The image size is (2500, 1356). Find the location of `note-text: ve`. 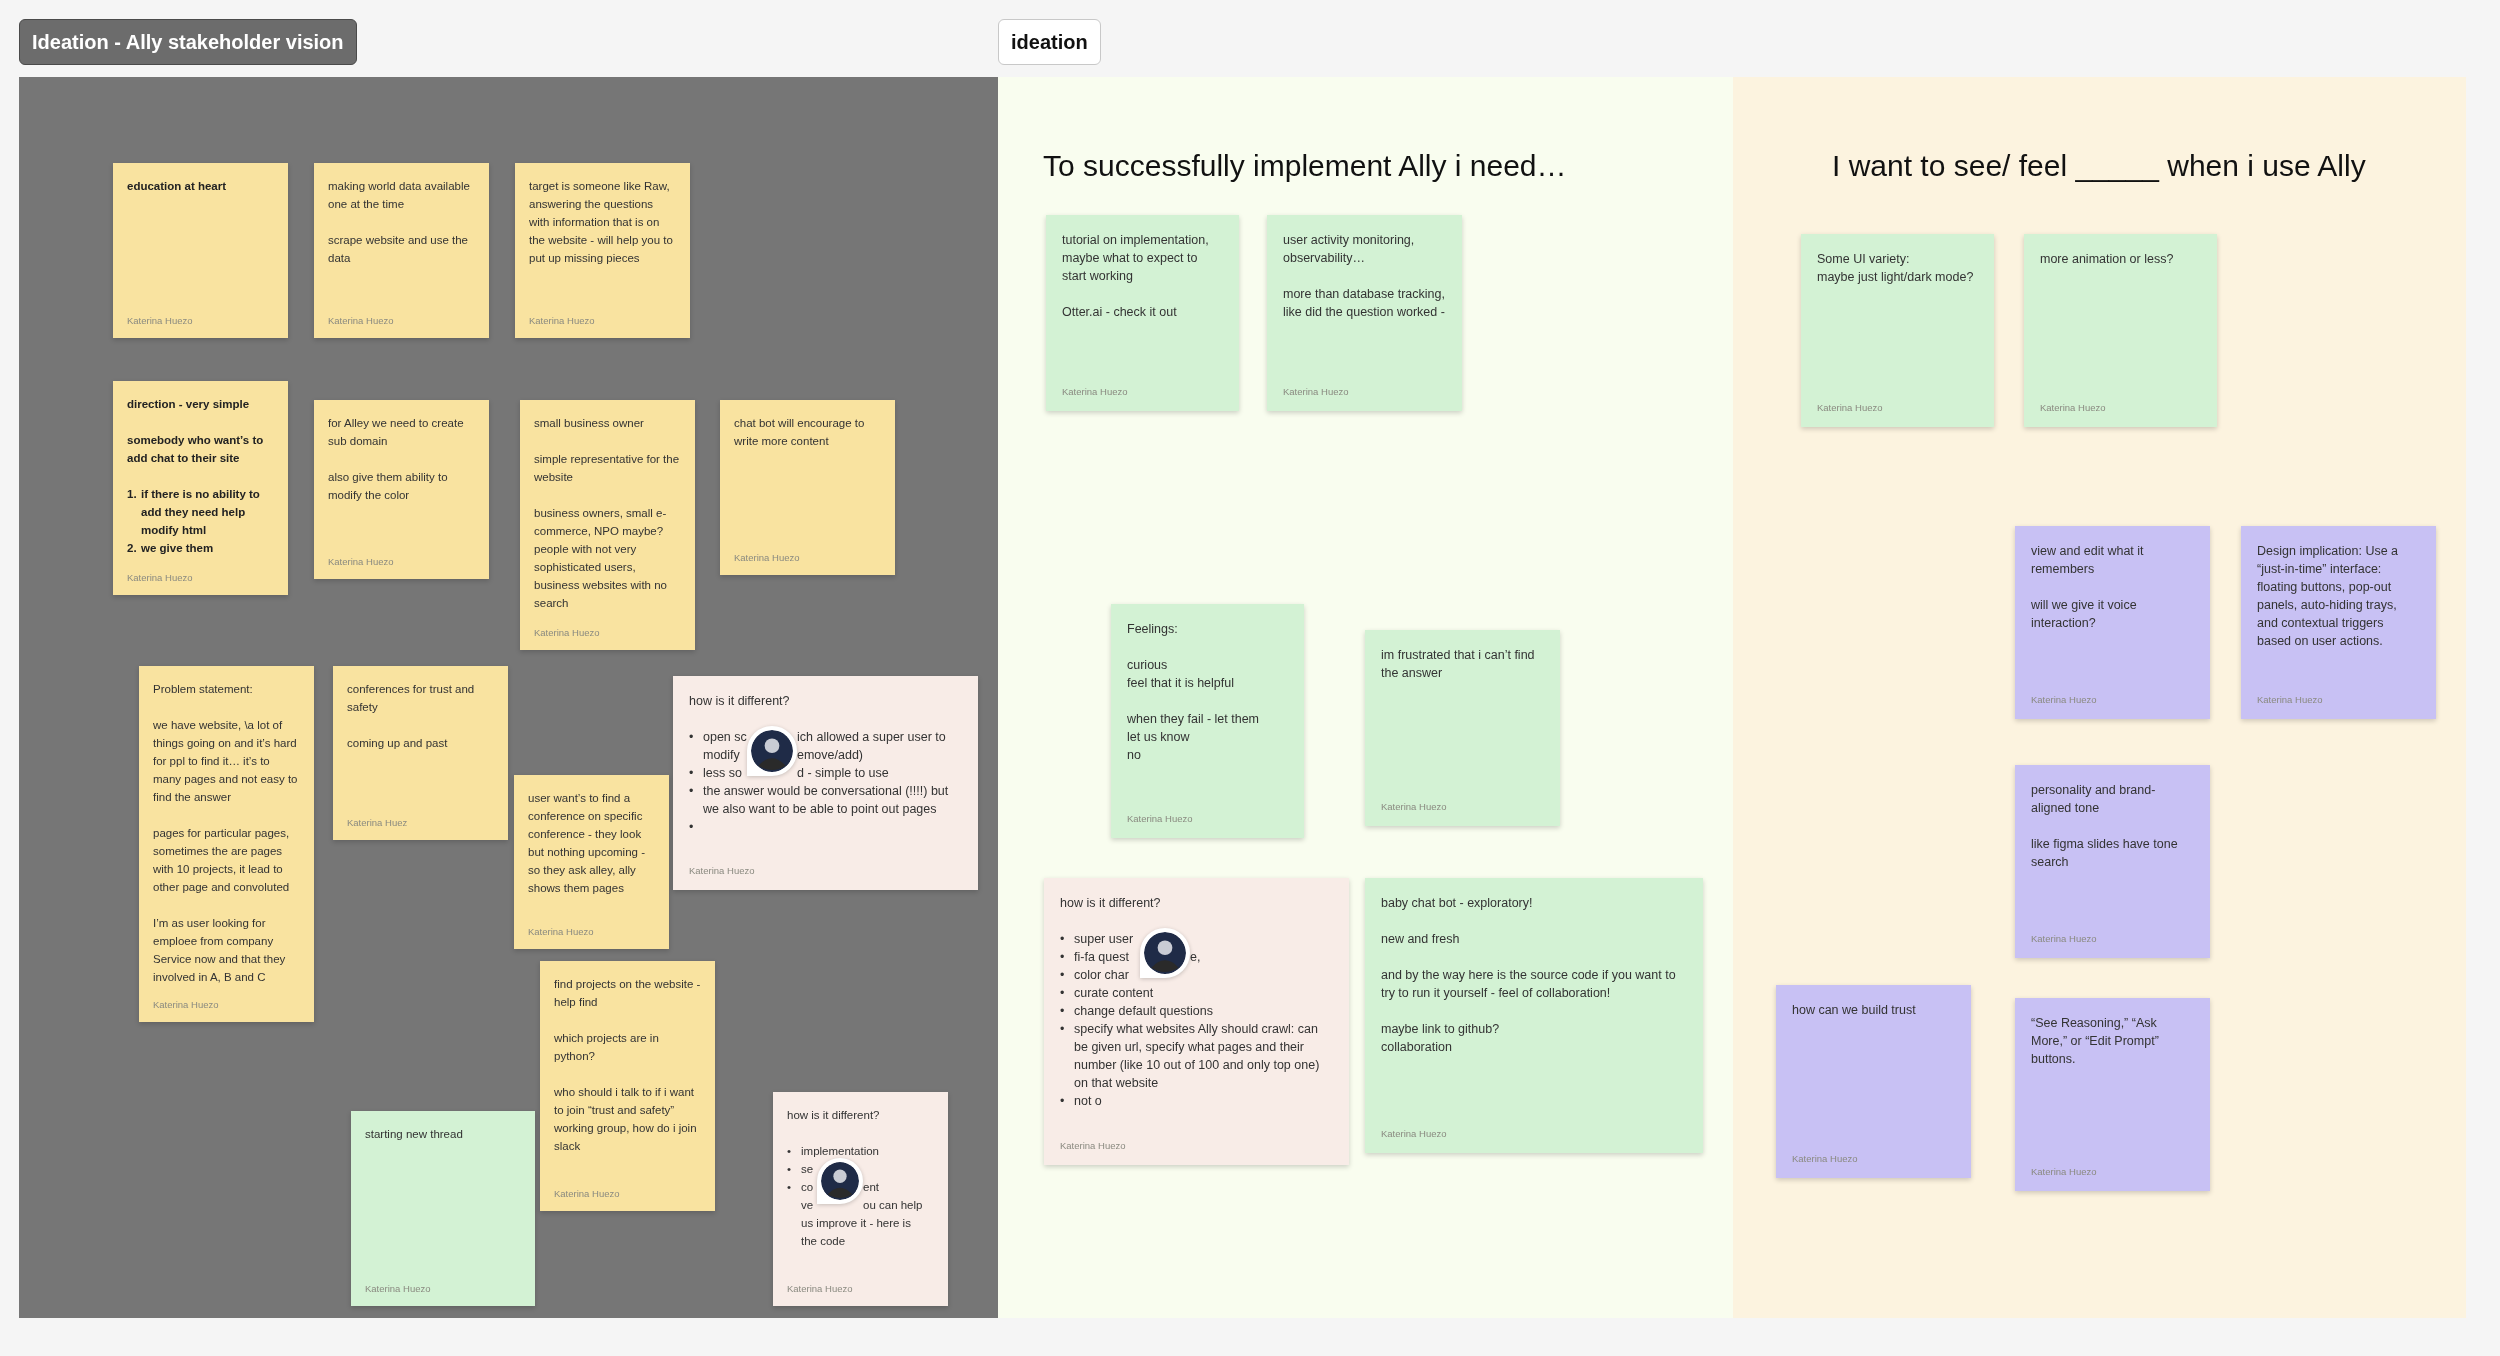

note-text: ve is located at coordinates (807, 1205).